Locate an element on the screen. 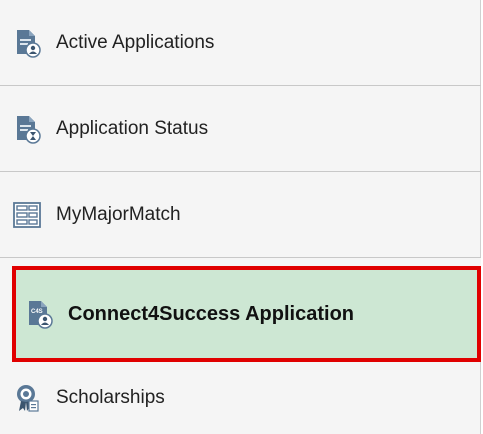 The width and height of the screenshot is (483, 434). nav-item-label: MyMajorMatch is located at coordinates (118, 214).